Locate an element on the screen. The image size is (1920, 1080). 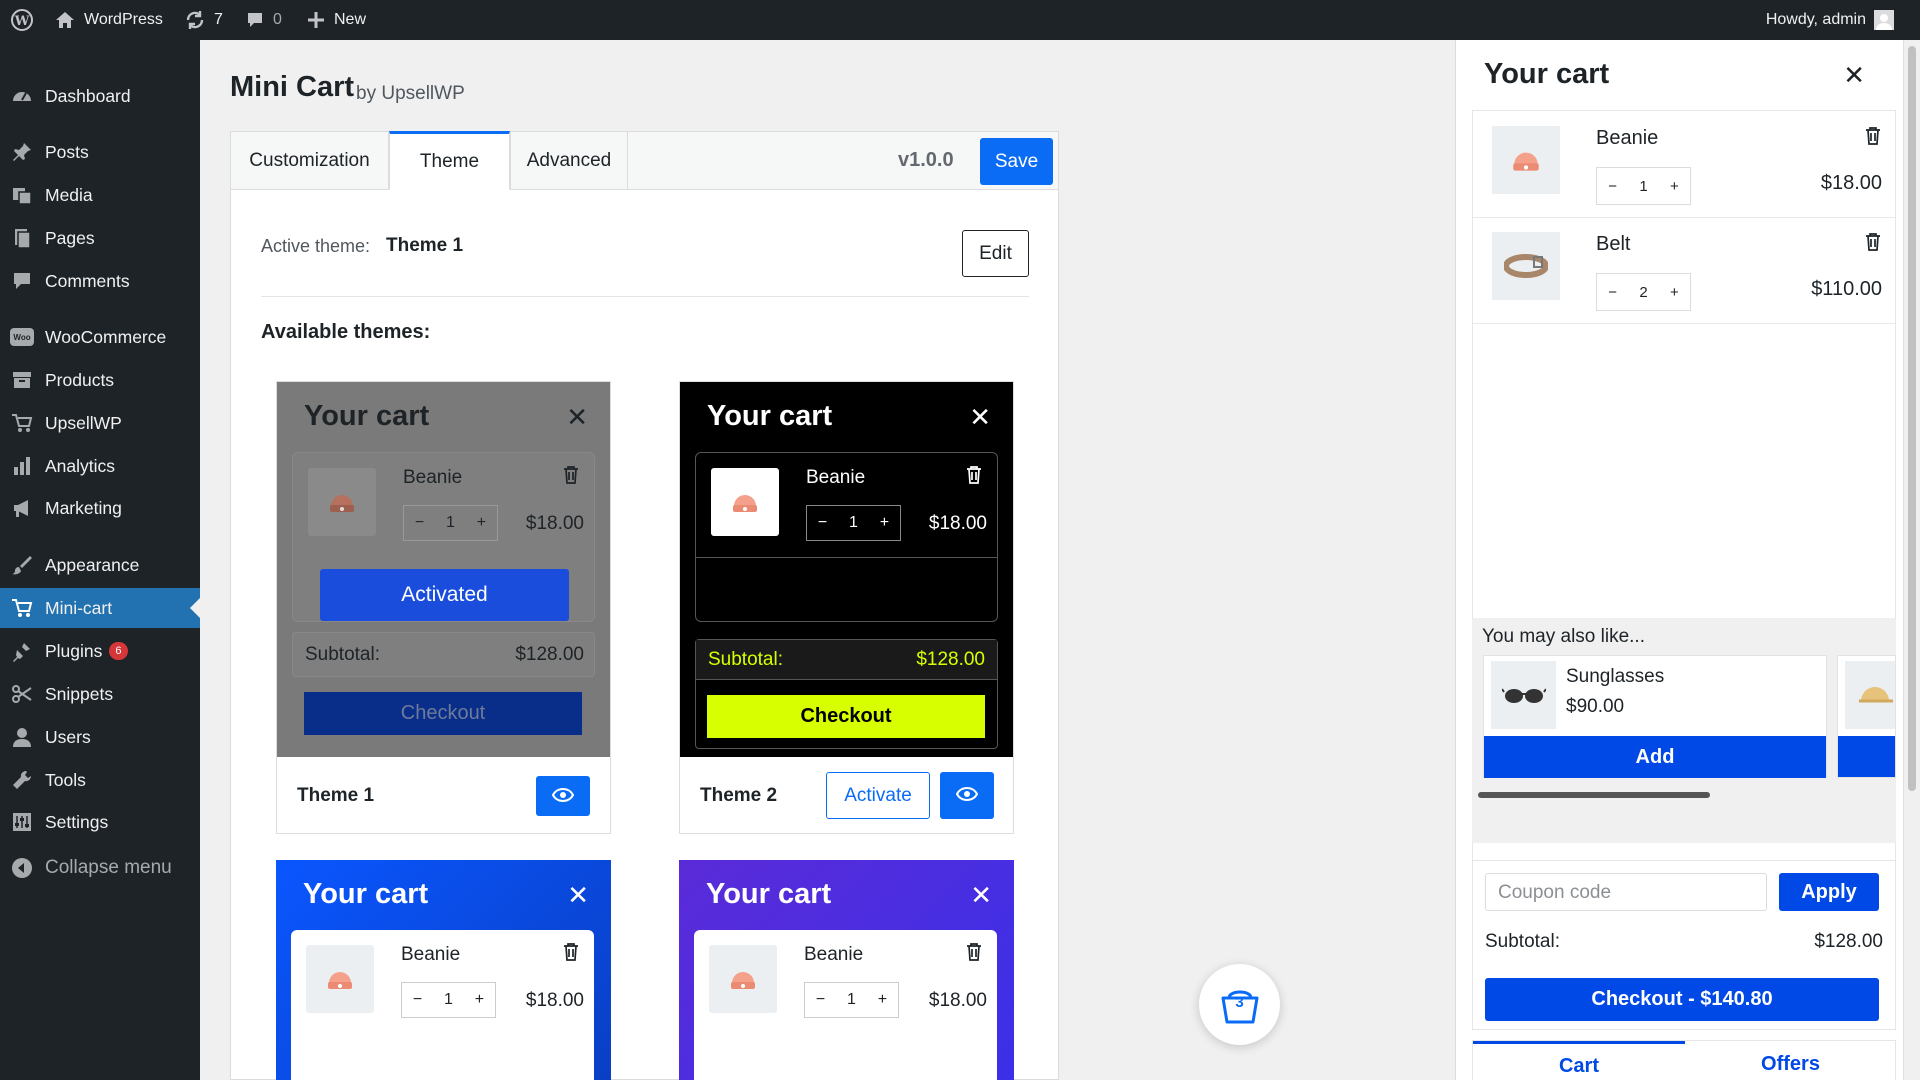
updates-link: 7 is located at coordinates (203, 20).